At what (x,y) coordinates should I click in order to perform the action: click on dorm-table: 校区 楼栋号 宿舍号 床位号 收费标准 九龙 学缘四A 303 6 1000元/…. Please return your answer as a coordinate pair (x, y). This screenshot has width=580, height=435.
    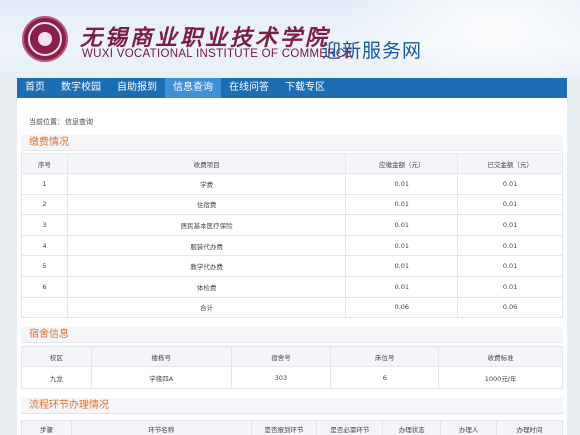
    Looking at the image, I should click on (292, 367).